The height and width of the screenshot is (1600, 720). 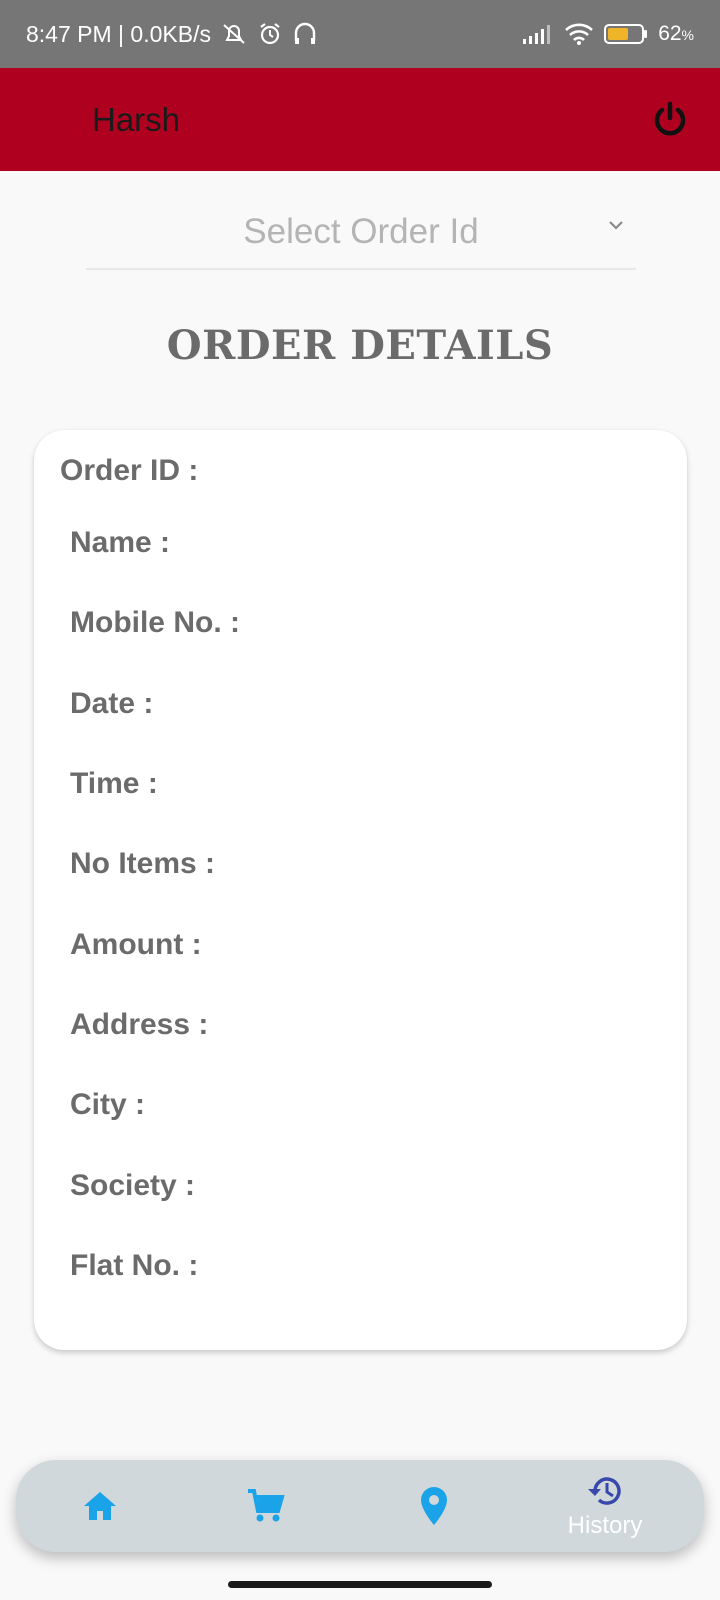 What do you see at coordinates (604, 1491) in the screenshot?
I see `history-icon` at bounding box center [604, 1491].